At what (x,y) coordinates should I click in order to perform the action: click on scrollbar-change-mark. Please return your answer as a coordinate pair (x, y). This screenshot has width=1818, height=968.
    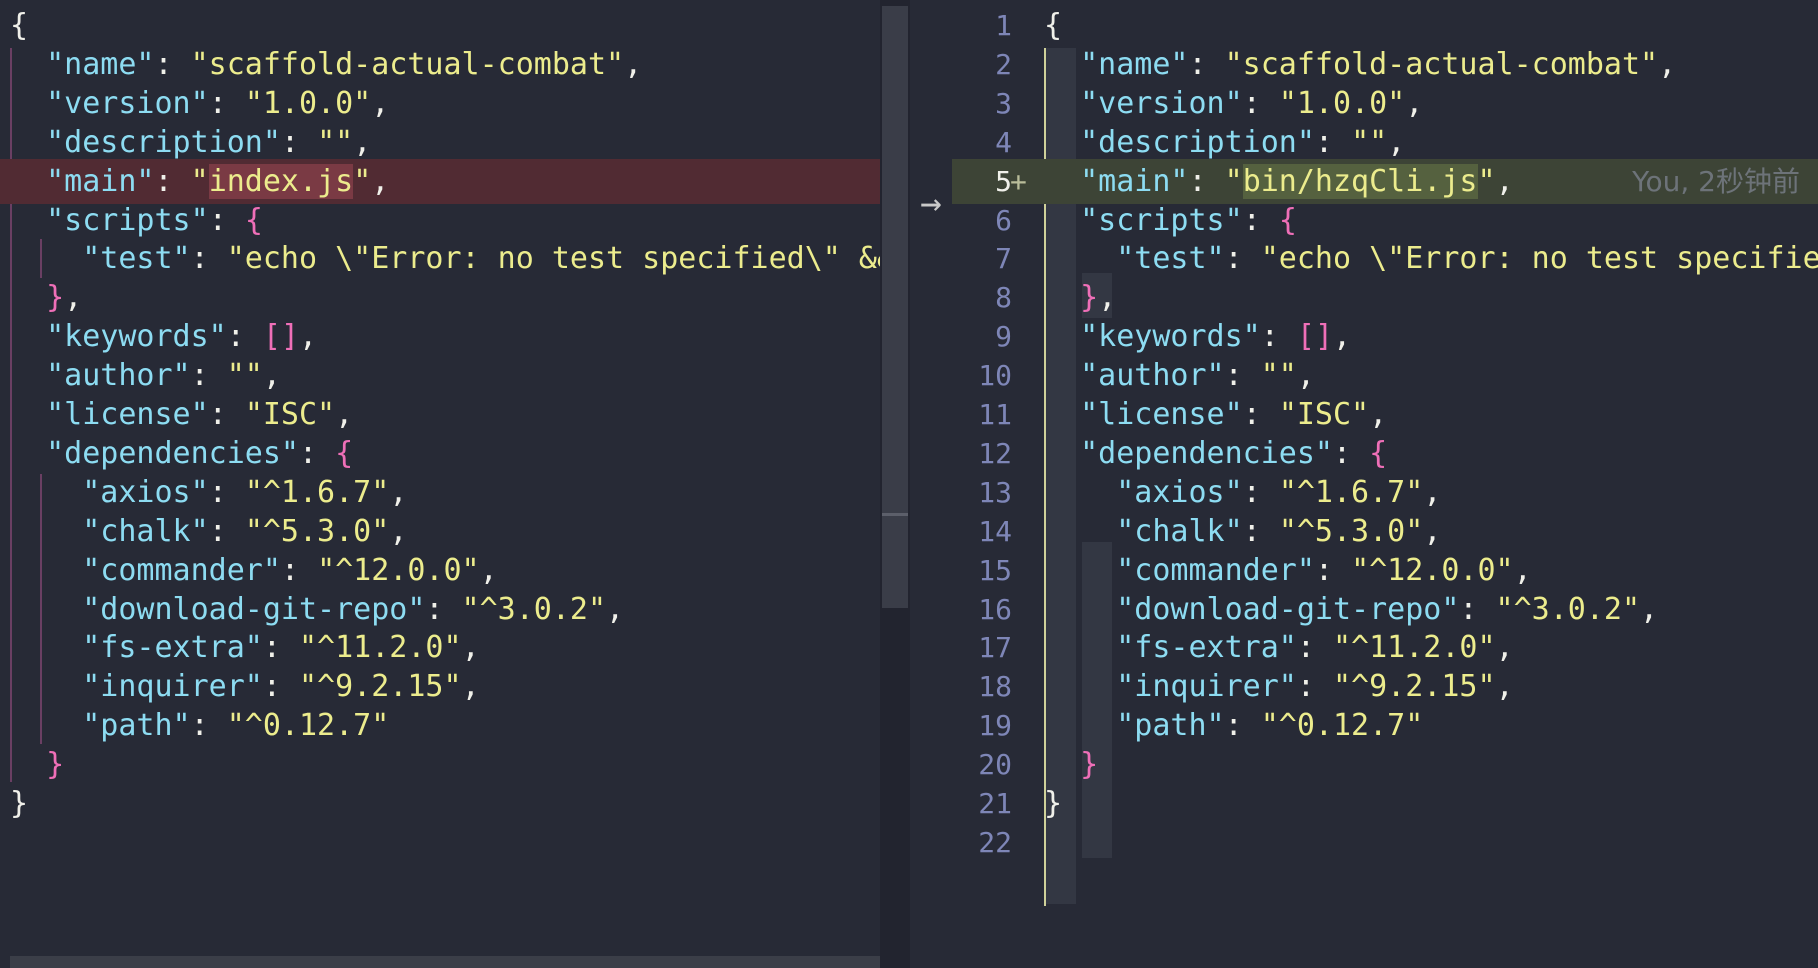
    Looking at the image, I should click on (895, 514).